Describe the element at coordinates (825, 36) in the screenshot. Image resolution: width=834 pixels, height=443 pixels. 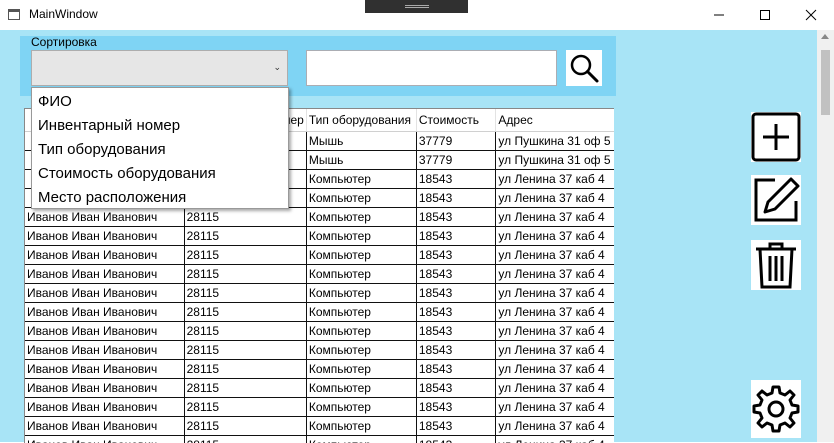
I see `scroll-up-arrow-icon` at that location.